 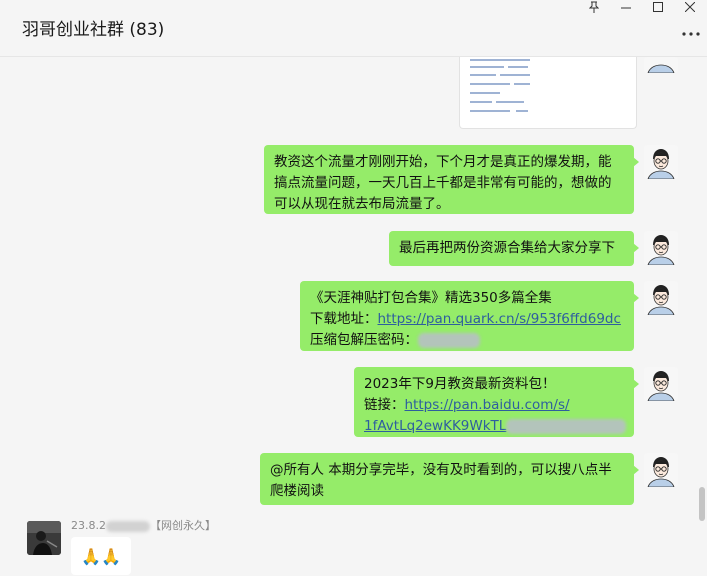 I want to click on pray-emoji: 🙏🙏, so click(x=101, y=556).